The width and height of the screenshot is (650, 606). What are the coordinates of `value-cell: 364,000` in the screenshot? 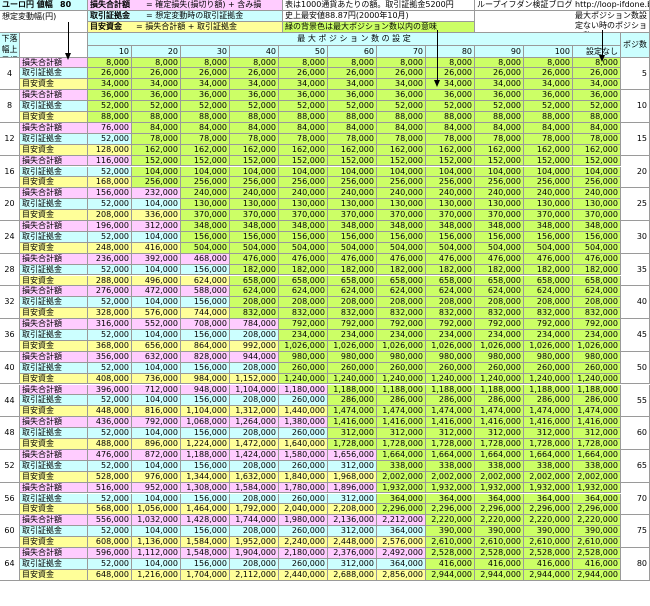 It's located at (401, 532).